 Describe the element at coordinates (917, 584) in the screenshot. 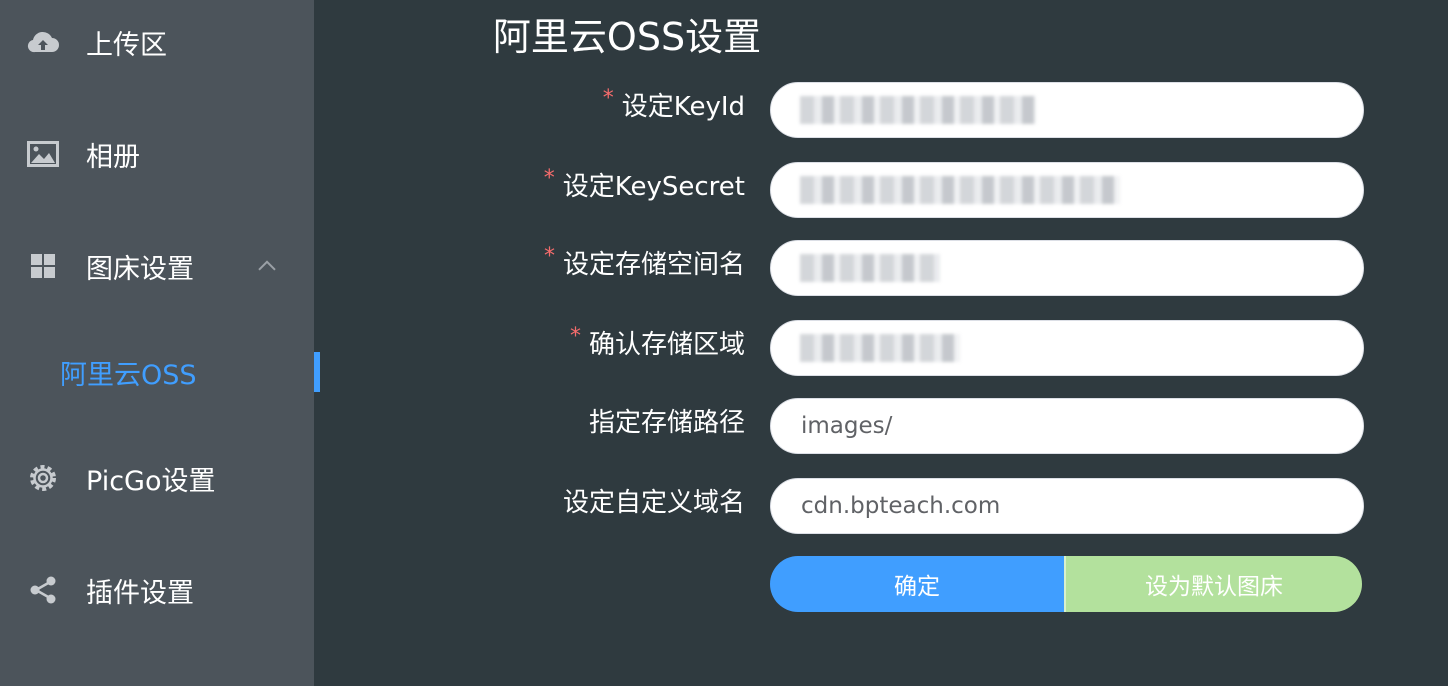

I see `confirm-button: 确定` at that location.